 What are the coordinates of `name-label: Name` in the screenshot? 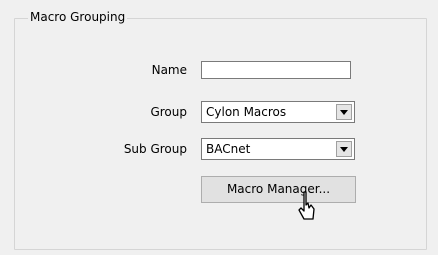 It's located at (169, 70).